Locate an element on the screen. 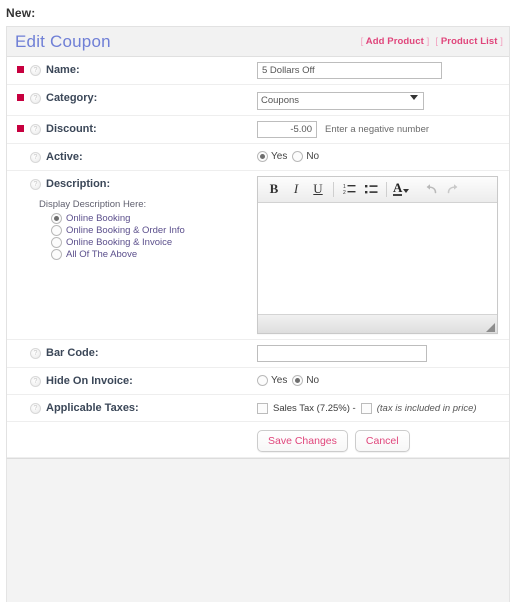  product-list-label: Product List is located at coordinates (469, 41).